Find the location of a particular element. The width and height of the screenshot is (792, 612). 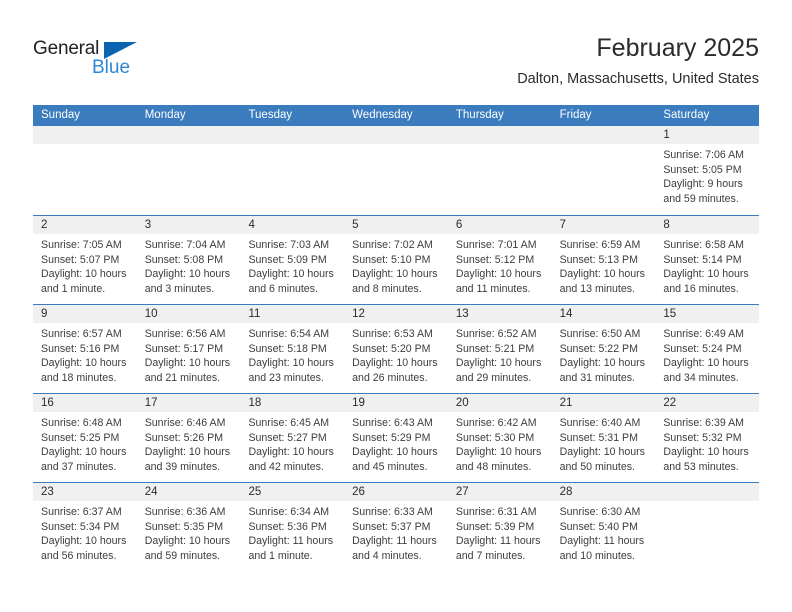

page-title: February 2025 is located at coordinates (677, 48).